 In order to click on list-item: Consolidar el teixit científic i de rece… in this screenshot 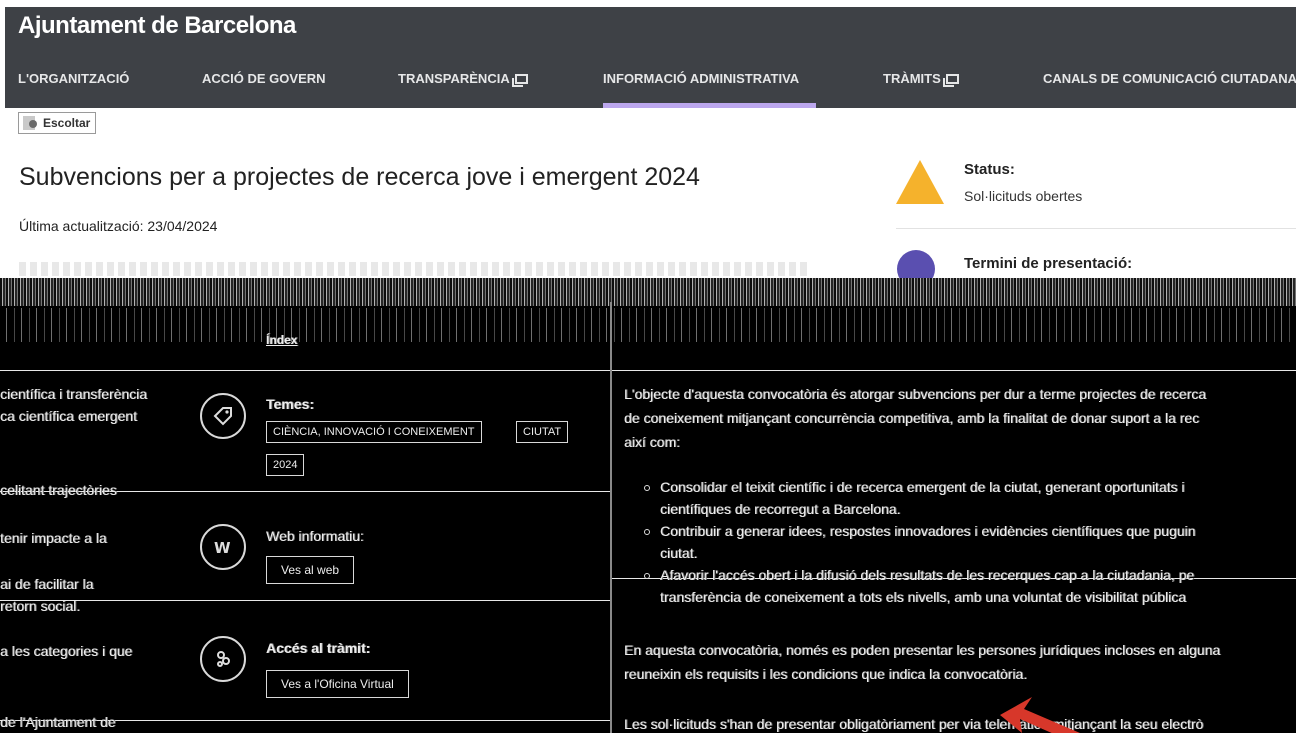, I will do `click(922, 487)`.